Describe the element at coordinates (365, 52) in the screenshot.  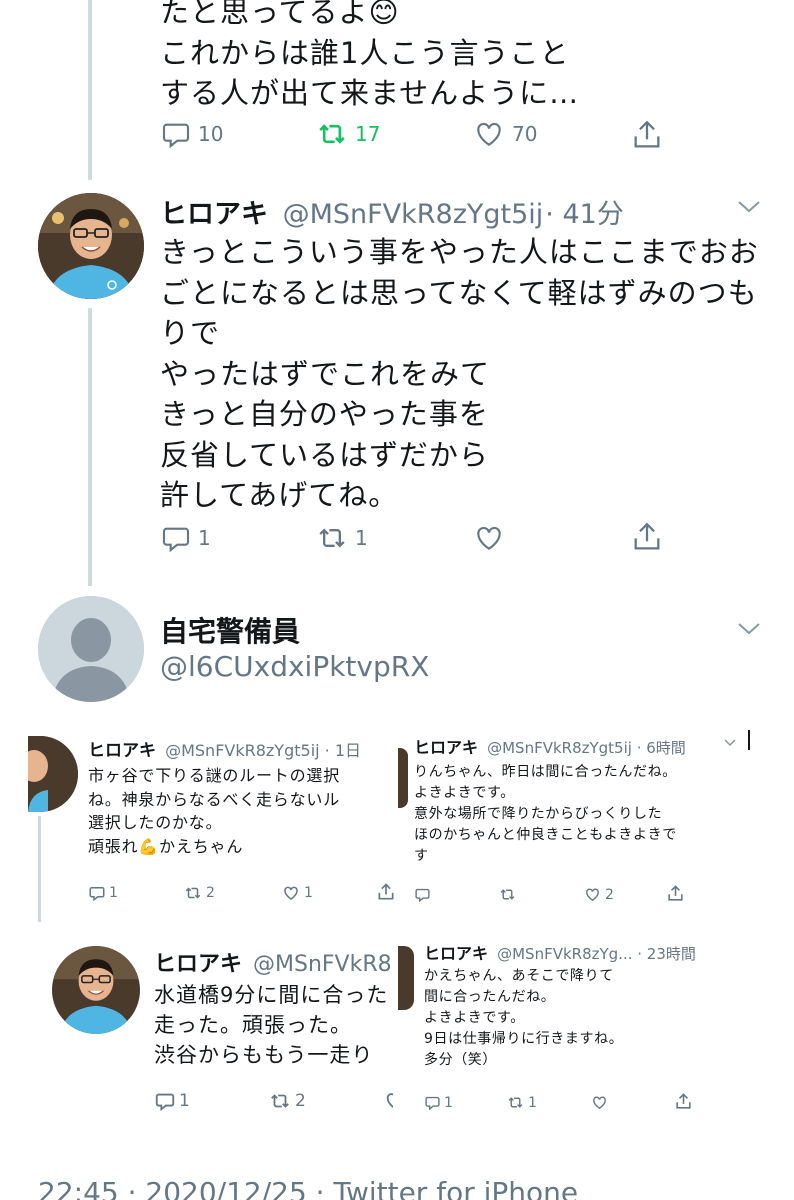
I see `tweet-line: これからは誰1人こう言うこと` at that location.